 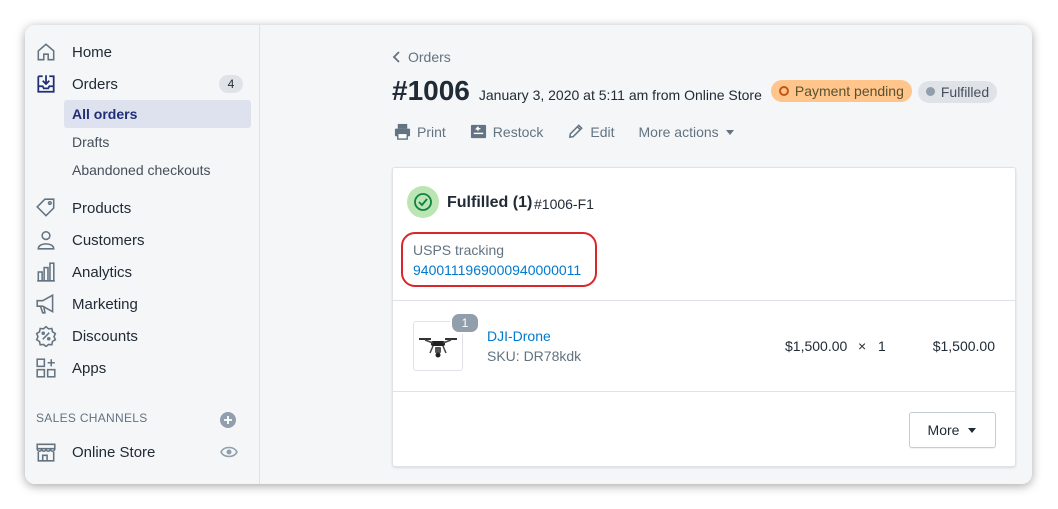 I want to click on fulfillment-status-badge: Fulfilled, so click(x=957, y=91).